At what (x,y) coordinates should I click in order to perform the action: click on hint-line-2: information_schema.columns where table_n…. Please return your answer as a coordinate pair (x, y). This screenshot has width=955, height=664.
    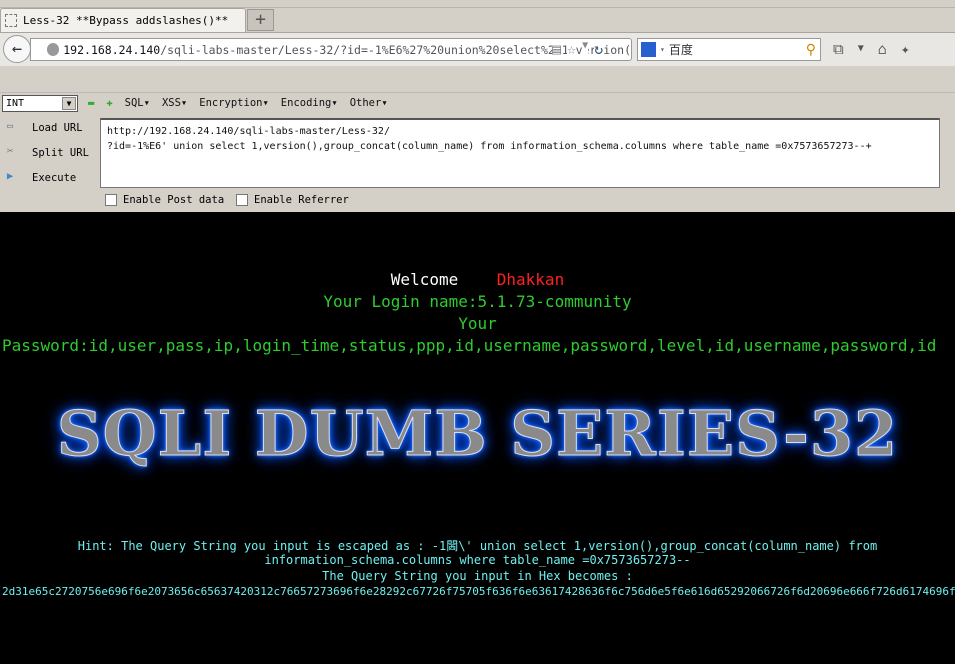
    Looking at the image, I should click on (477, 560).